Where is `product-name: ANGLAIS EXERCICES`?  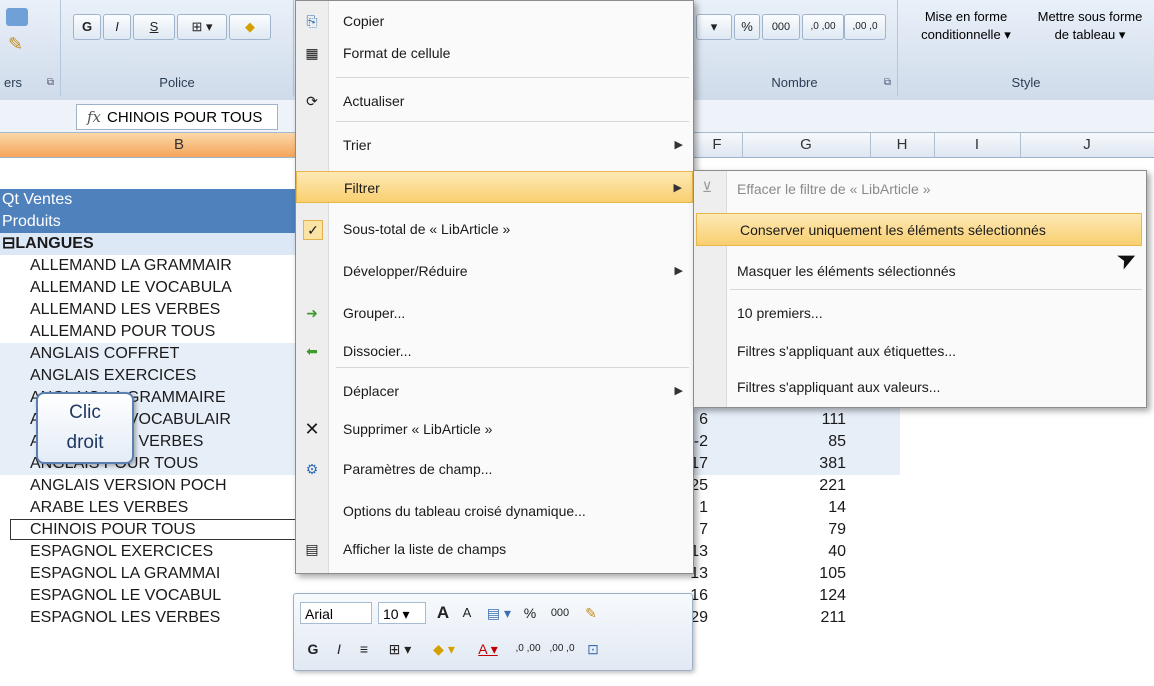
product-name: ANGLAIS EXERCICES is located at coordinates (113, 375).